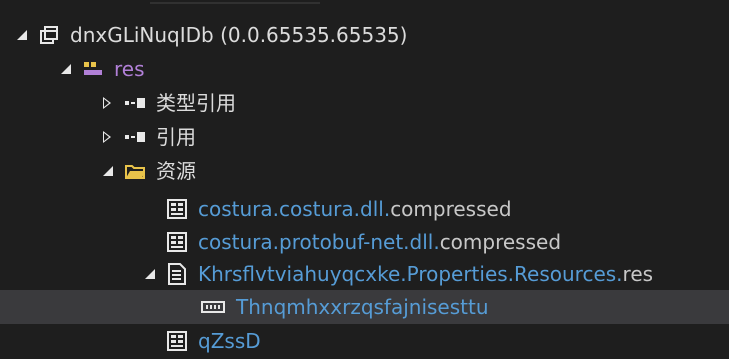 Image resolution: width=729 pixels, height=359 pixels. Describe the element at coordinates (294, 209) in the screenshot. I see `resource-name: costura.costura.dll.` at that location.